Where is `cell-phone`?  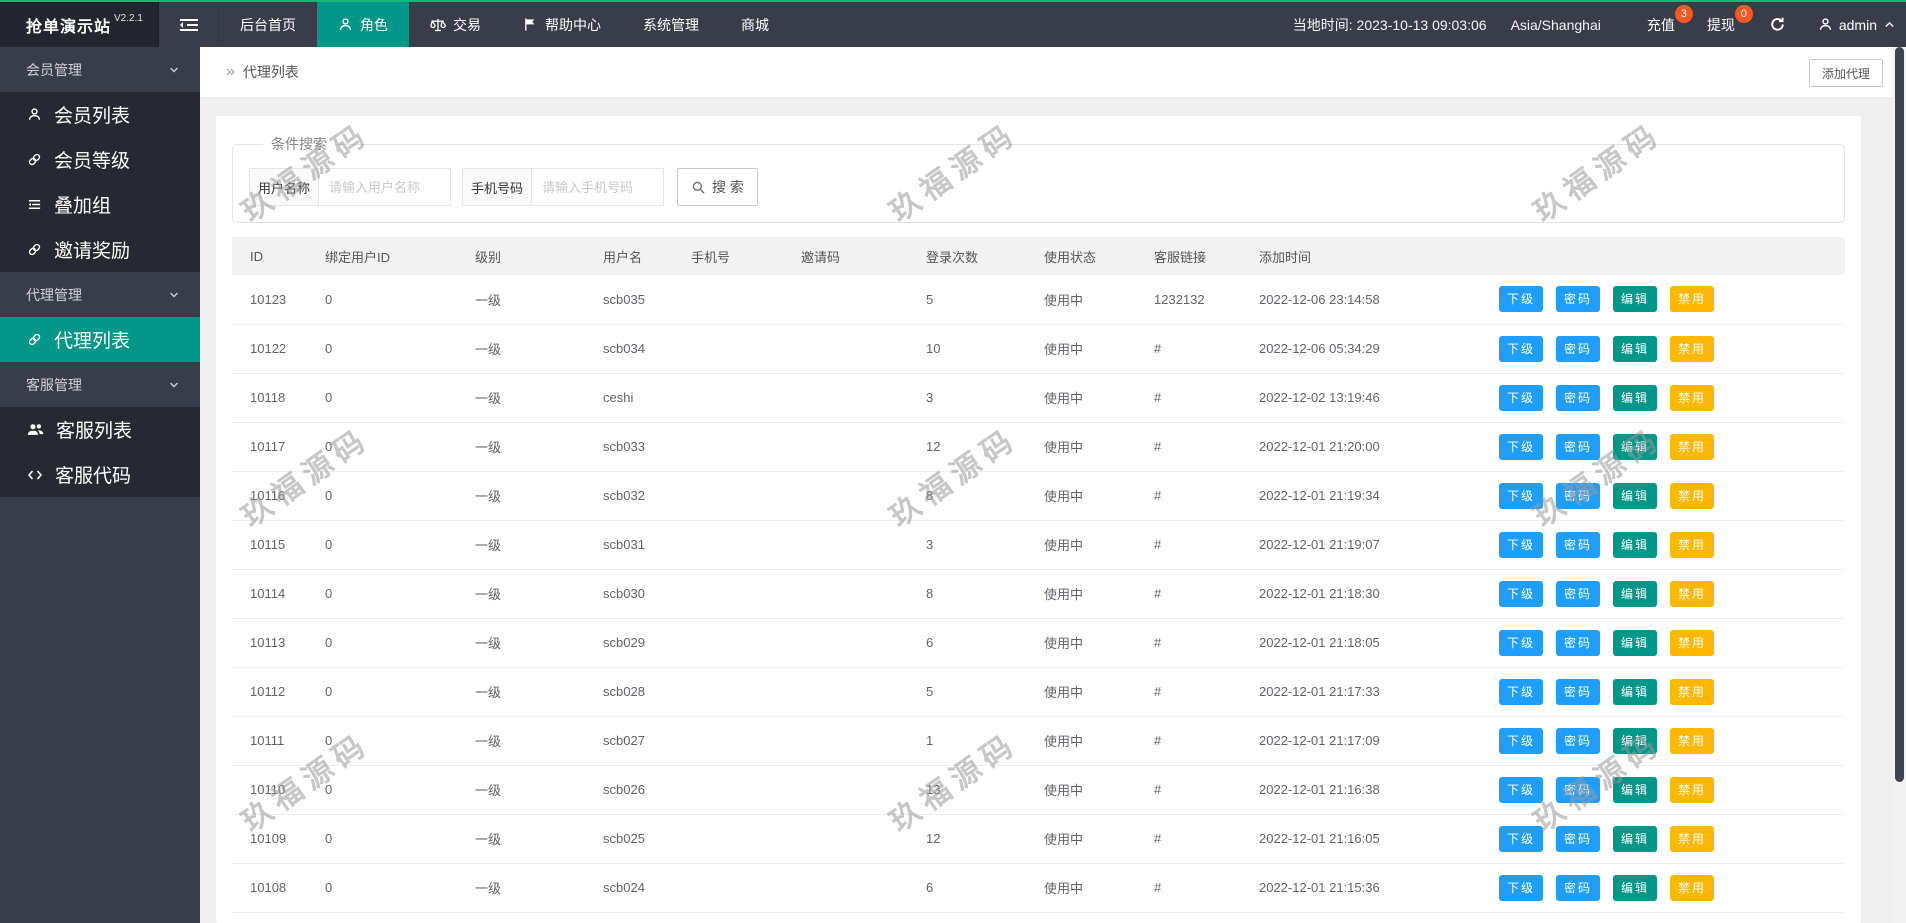 cell-phone is located at coordinates (736, 349).